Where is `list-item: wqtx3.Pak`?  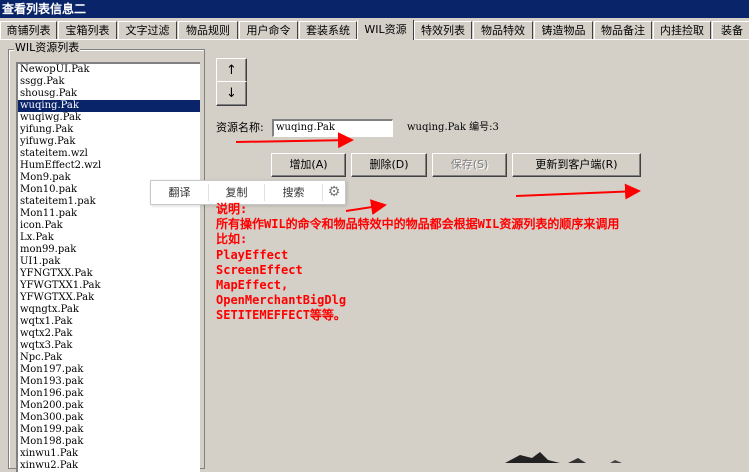
list-item: wqtx3.Pak is located at coordinates (109, 346).